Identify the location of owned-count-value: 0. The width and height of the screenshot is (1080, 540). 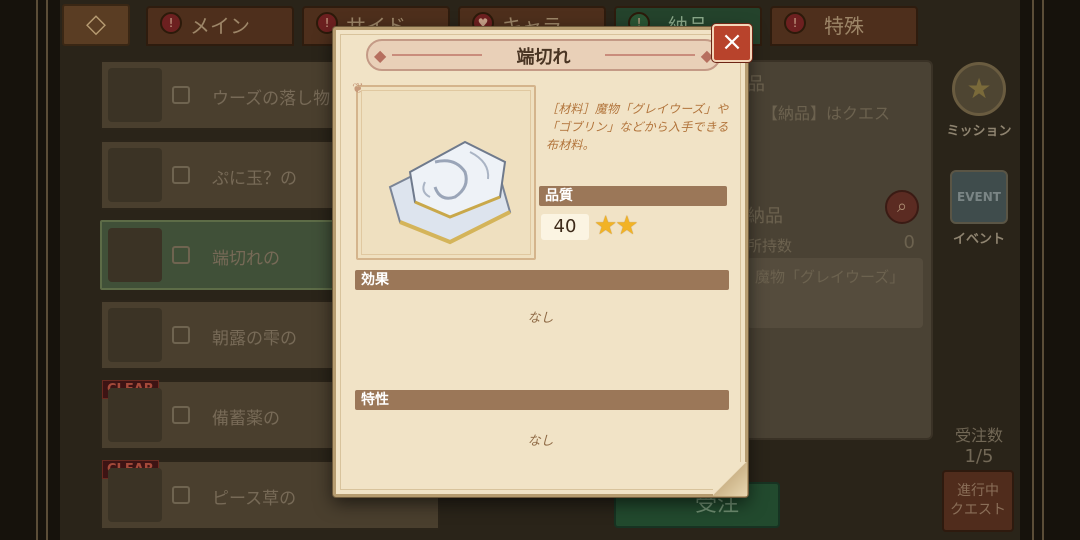
(909, 242).